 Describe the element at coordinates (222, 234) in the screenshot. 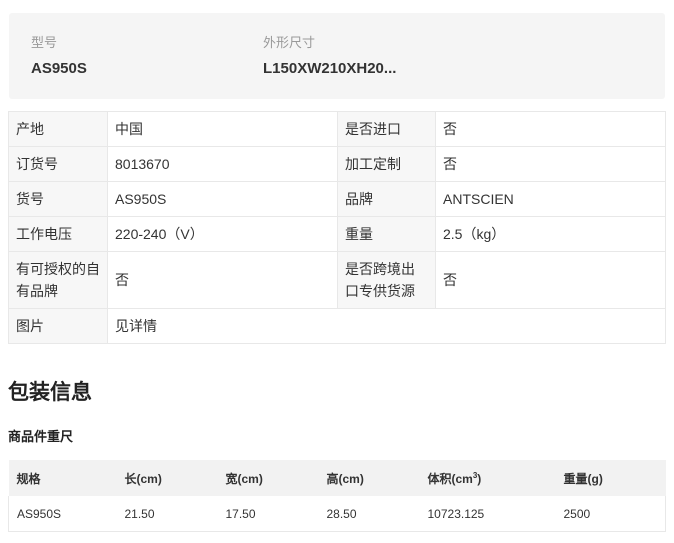

I see `spec-value: 220-240（V）` at that location.